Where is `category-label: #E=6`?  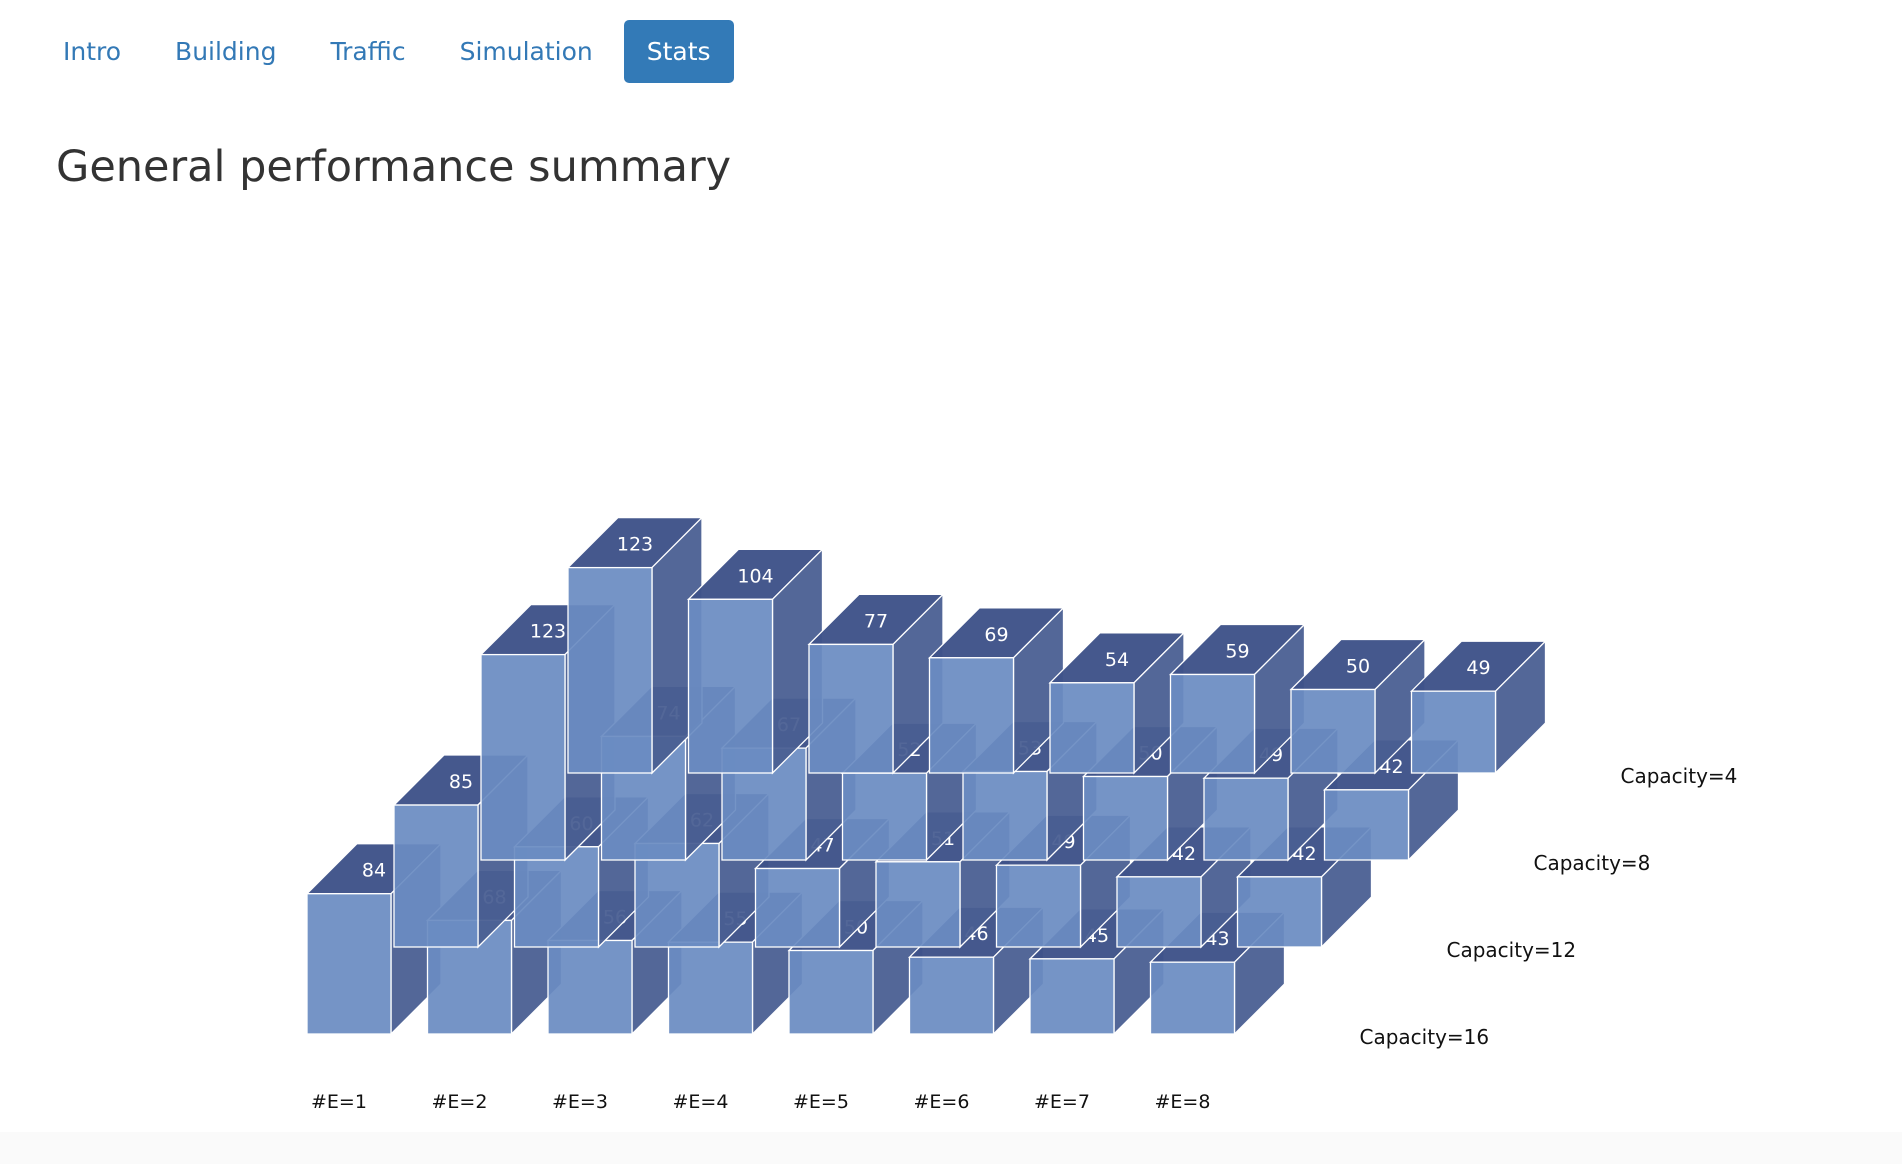 category-label: #E=6 is located at coordinates (942, 1102).